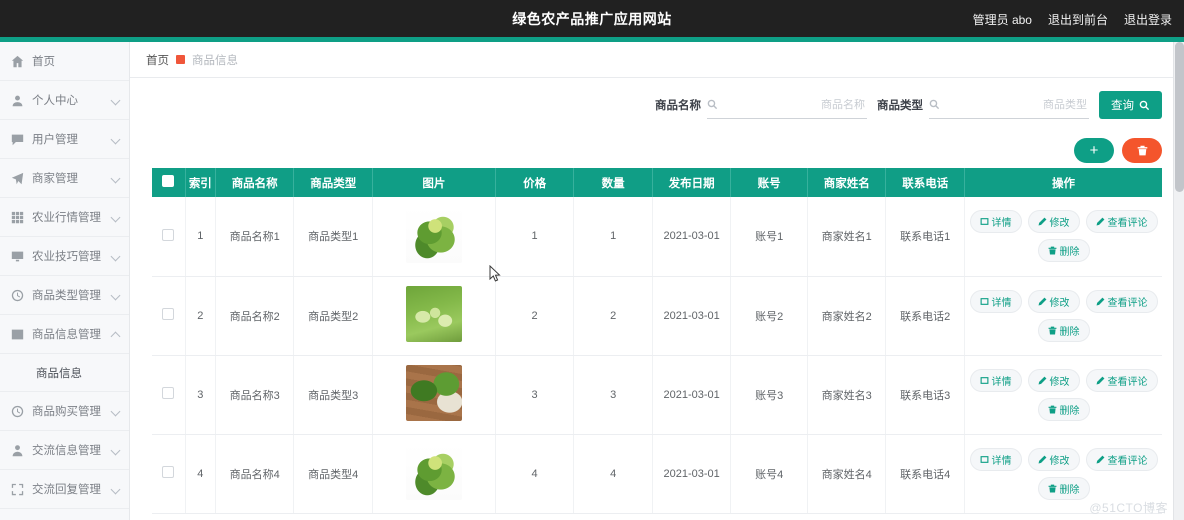 The width and height of the screenshot is (1184, 520). What do you see at coordinates (255, 182) in the screenshot?
I see `column-name: 商品名称` at bounding box center [255, 182].